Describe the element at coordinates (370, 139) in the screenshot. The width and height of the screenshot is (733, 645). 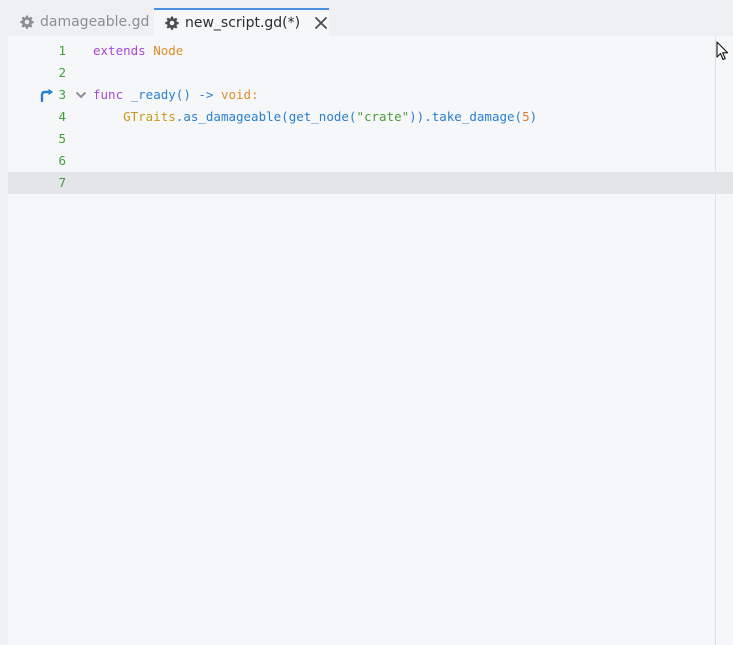
I see `code-line: 5` at that location.